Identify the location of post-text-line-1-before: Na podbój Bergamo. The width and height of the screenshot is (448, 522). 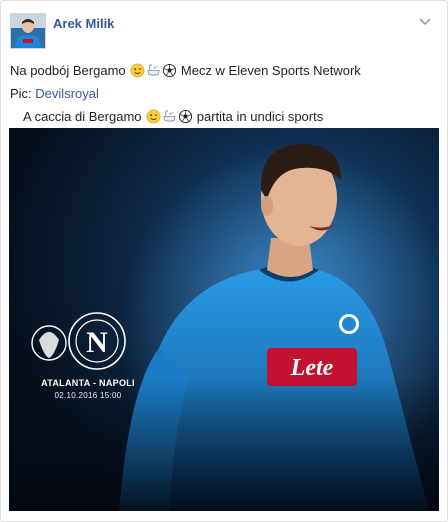
(68, 70).